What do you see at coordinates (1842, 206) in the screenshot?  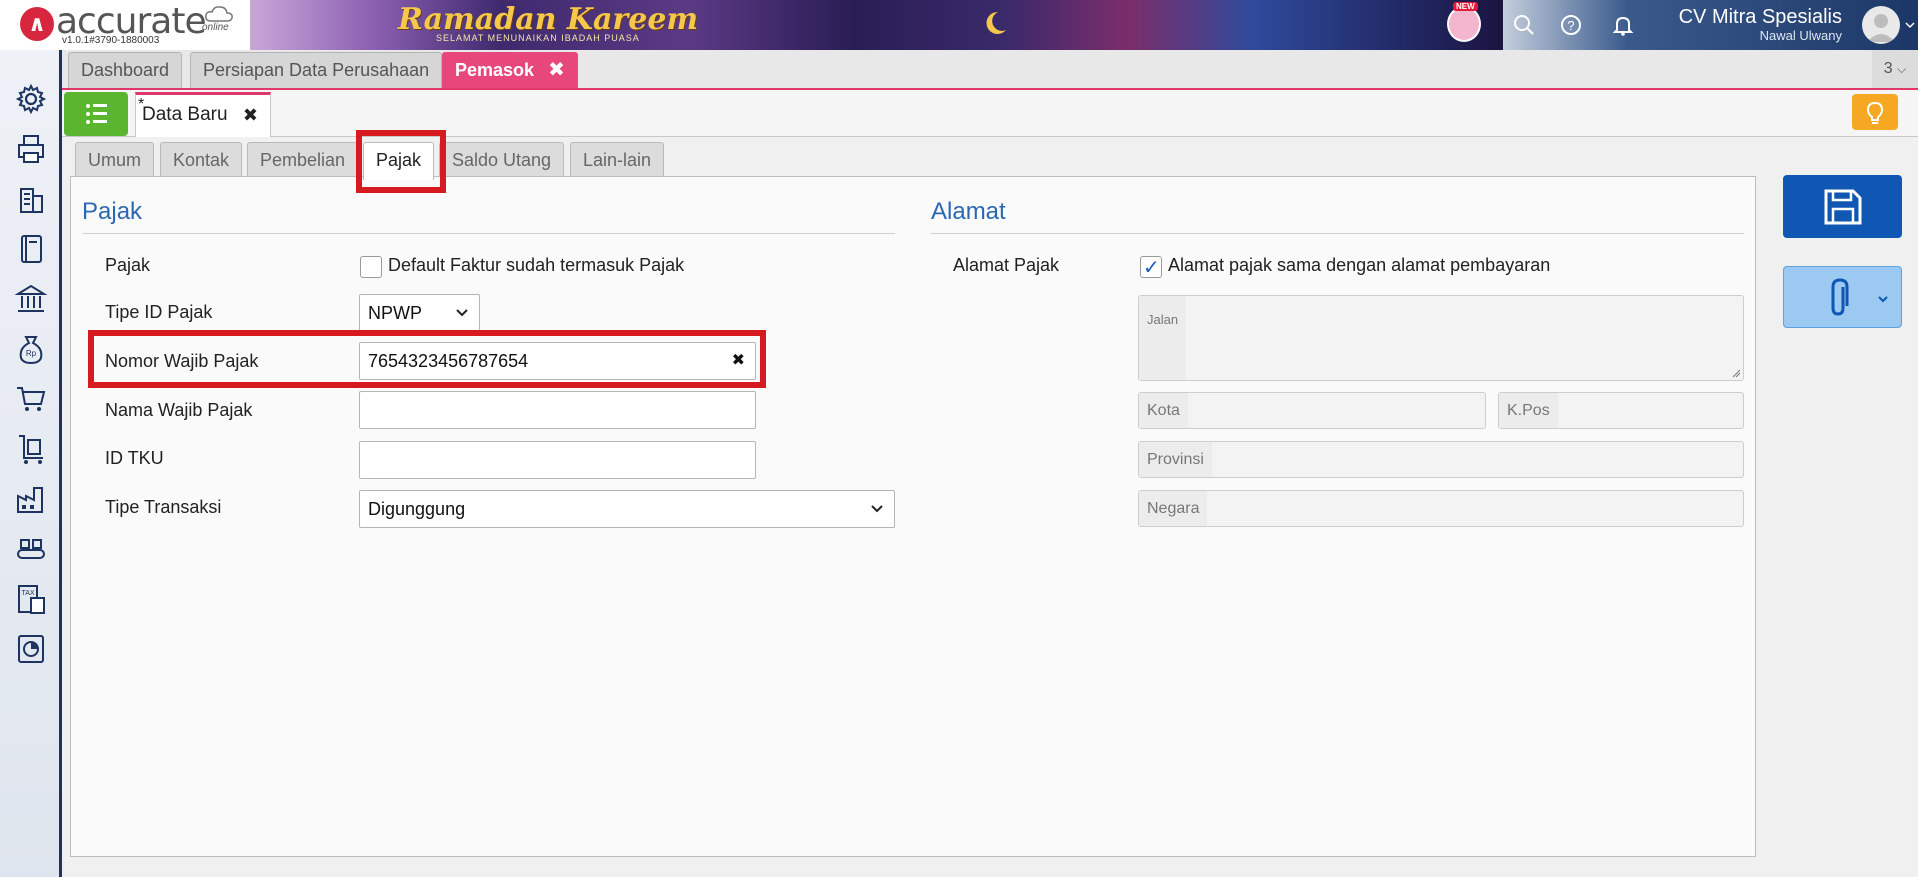 I see `save-button` at bounding box center [1842, 206].